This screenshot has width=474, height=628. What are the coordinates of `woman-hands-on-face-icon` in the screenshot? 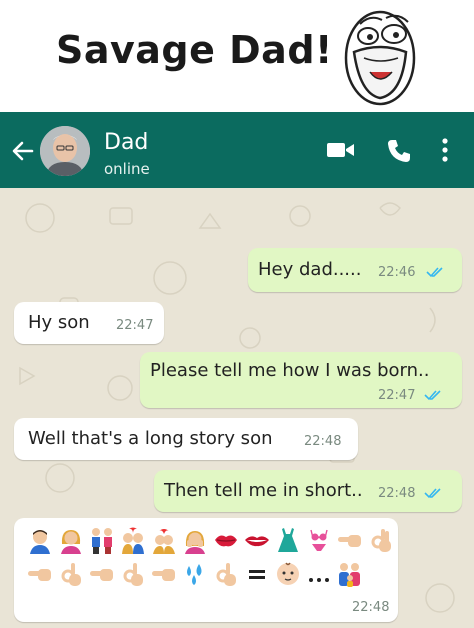 It's located at (195, 540).